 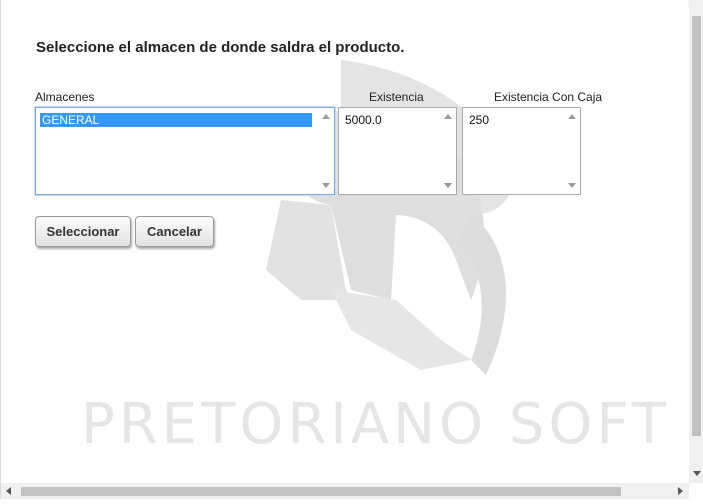 I want to click on almacenes-listbox: GENERAL, so click(x=185, y=151).